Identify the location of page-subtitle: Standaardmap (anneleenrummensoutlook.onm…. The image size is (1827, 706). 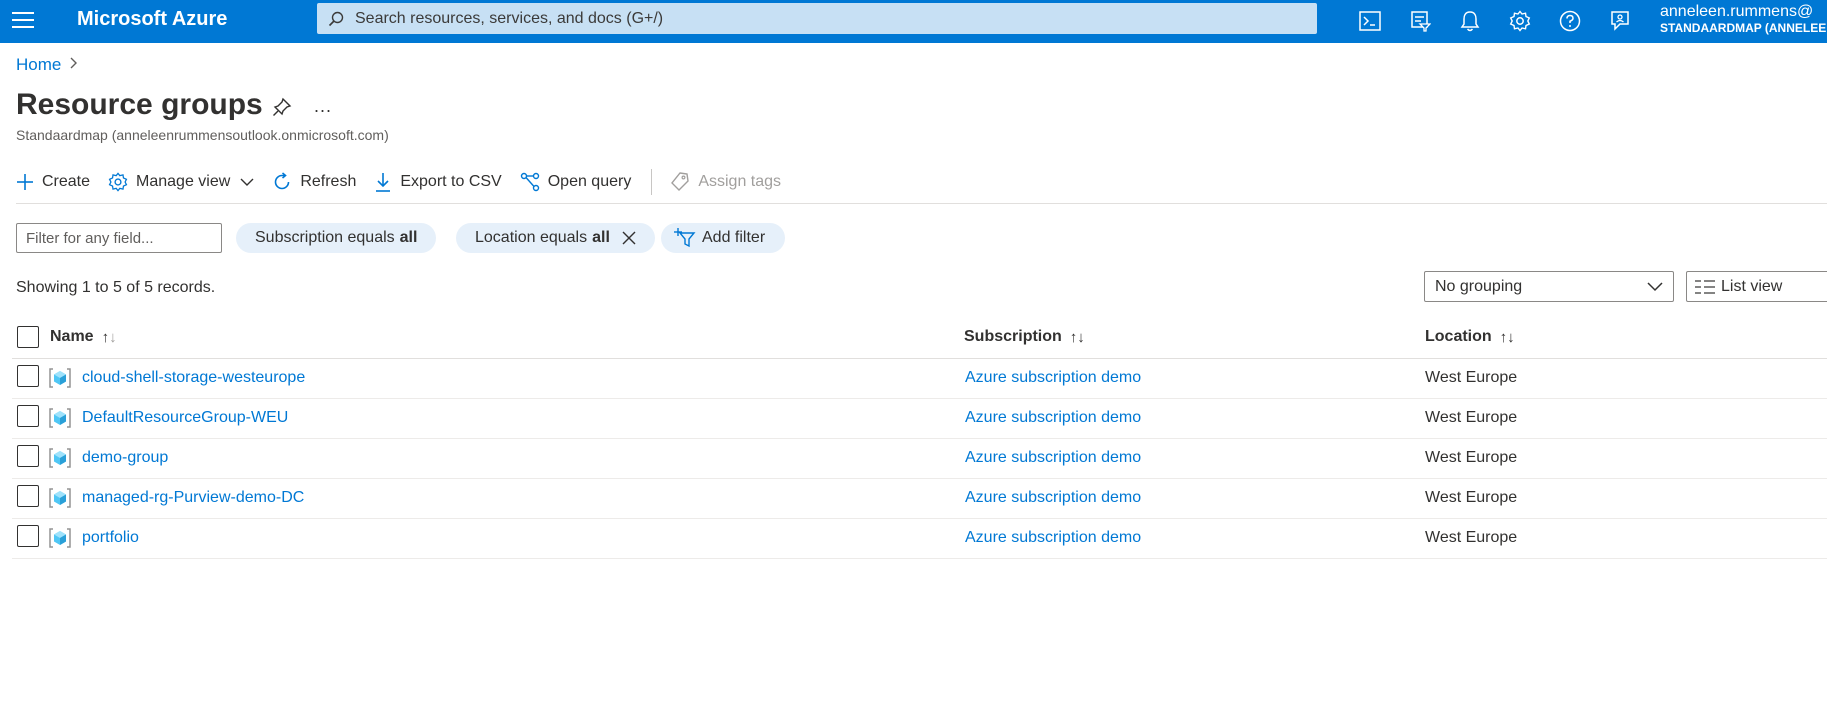
(202, 135).